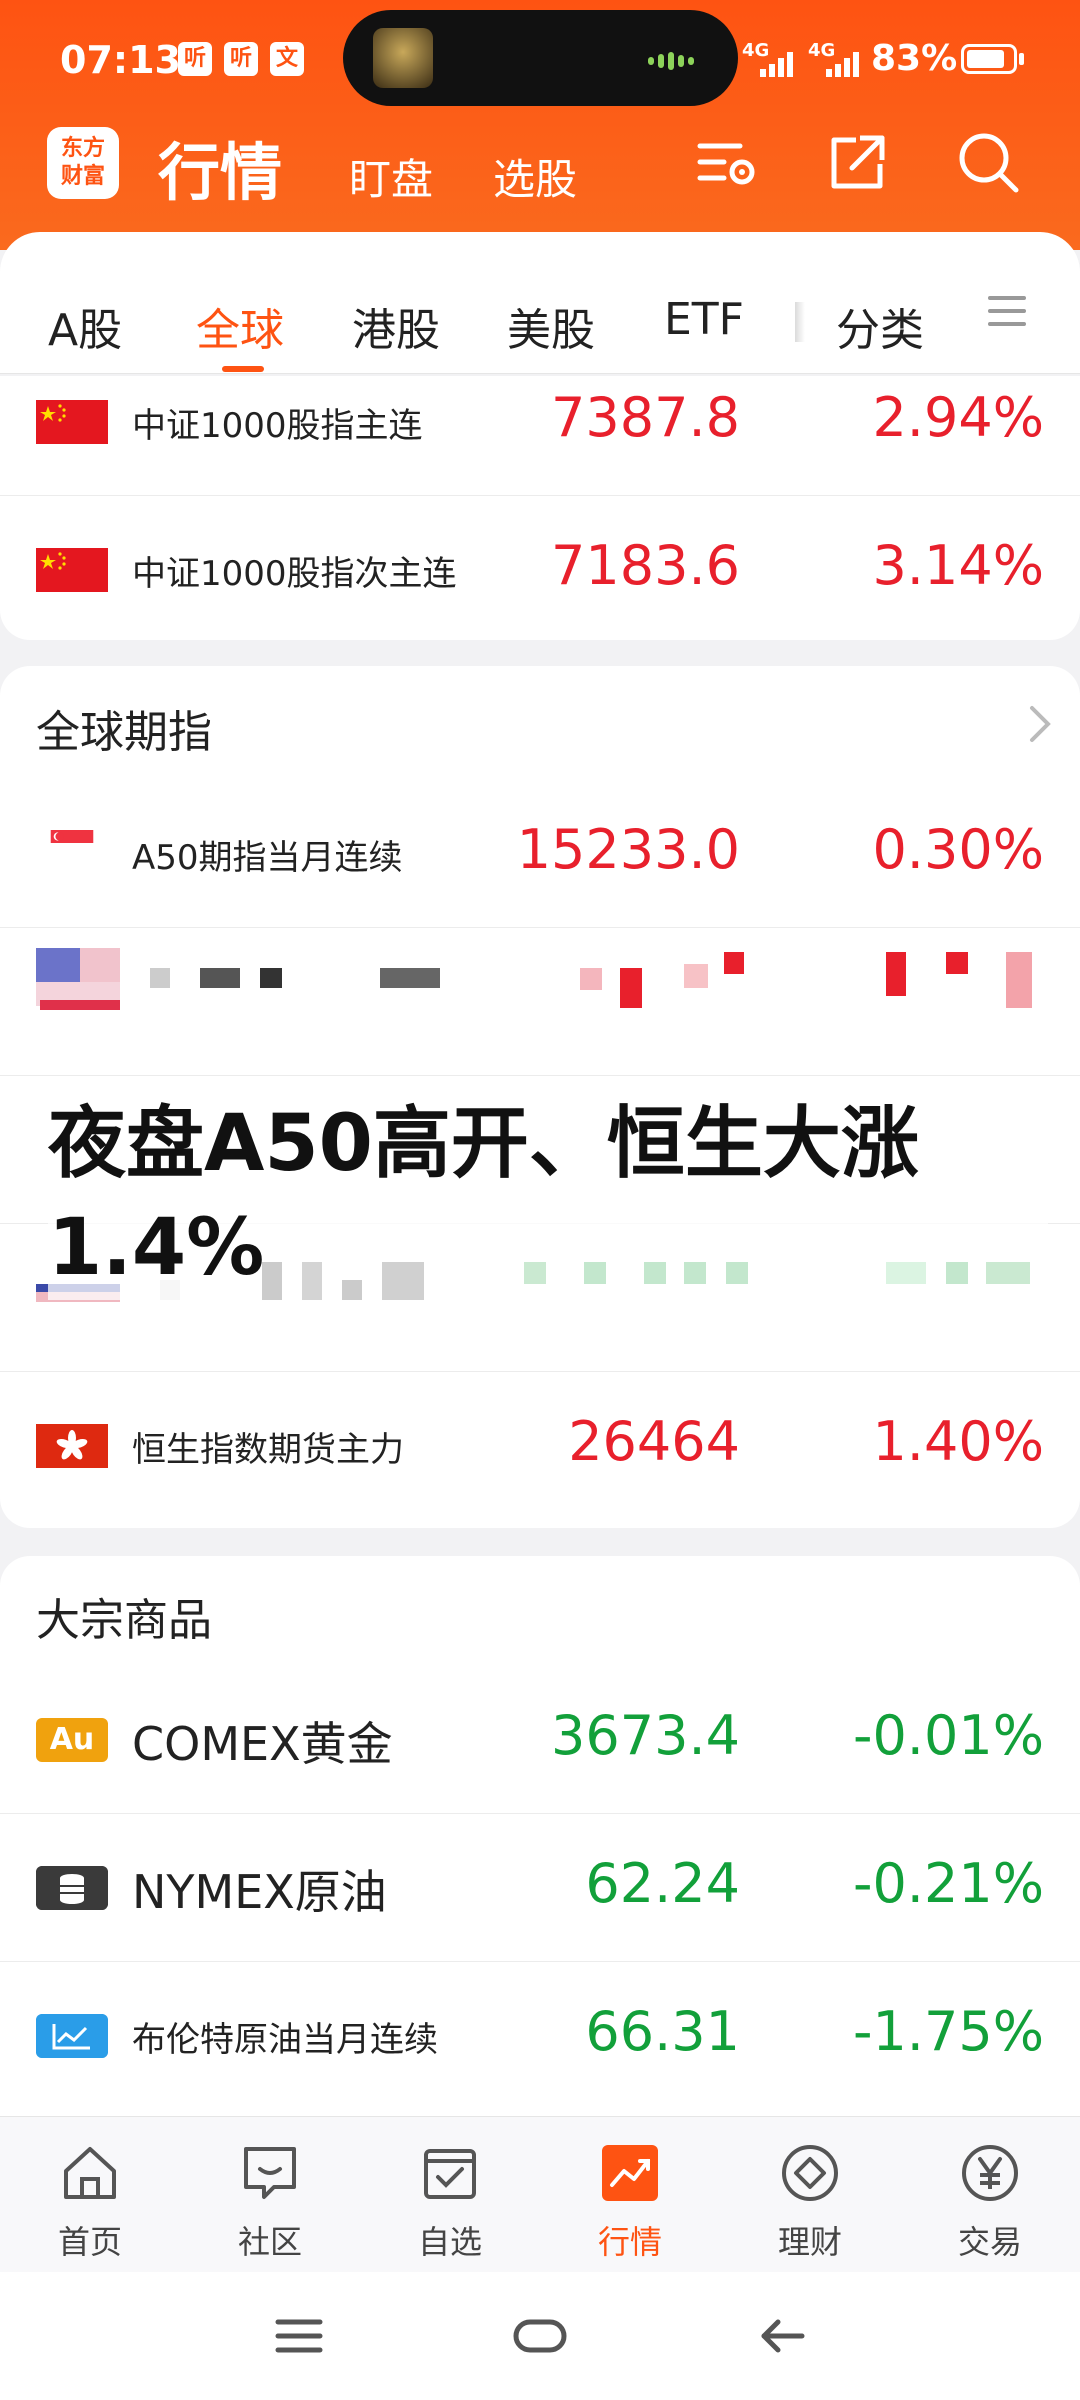 This screenshot has height=2400, width=1080. I want to click on instrument-change: 2.94%, so click(958, 417).